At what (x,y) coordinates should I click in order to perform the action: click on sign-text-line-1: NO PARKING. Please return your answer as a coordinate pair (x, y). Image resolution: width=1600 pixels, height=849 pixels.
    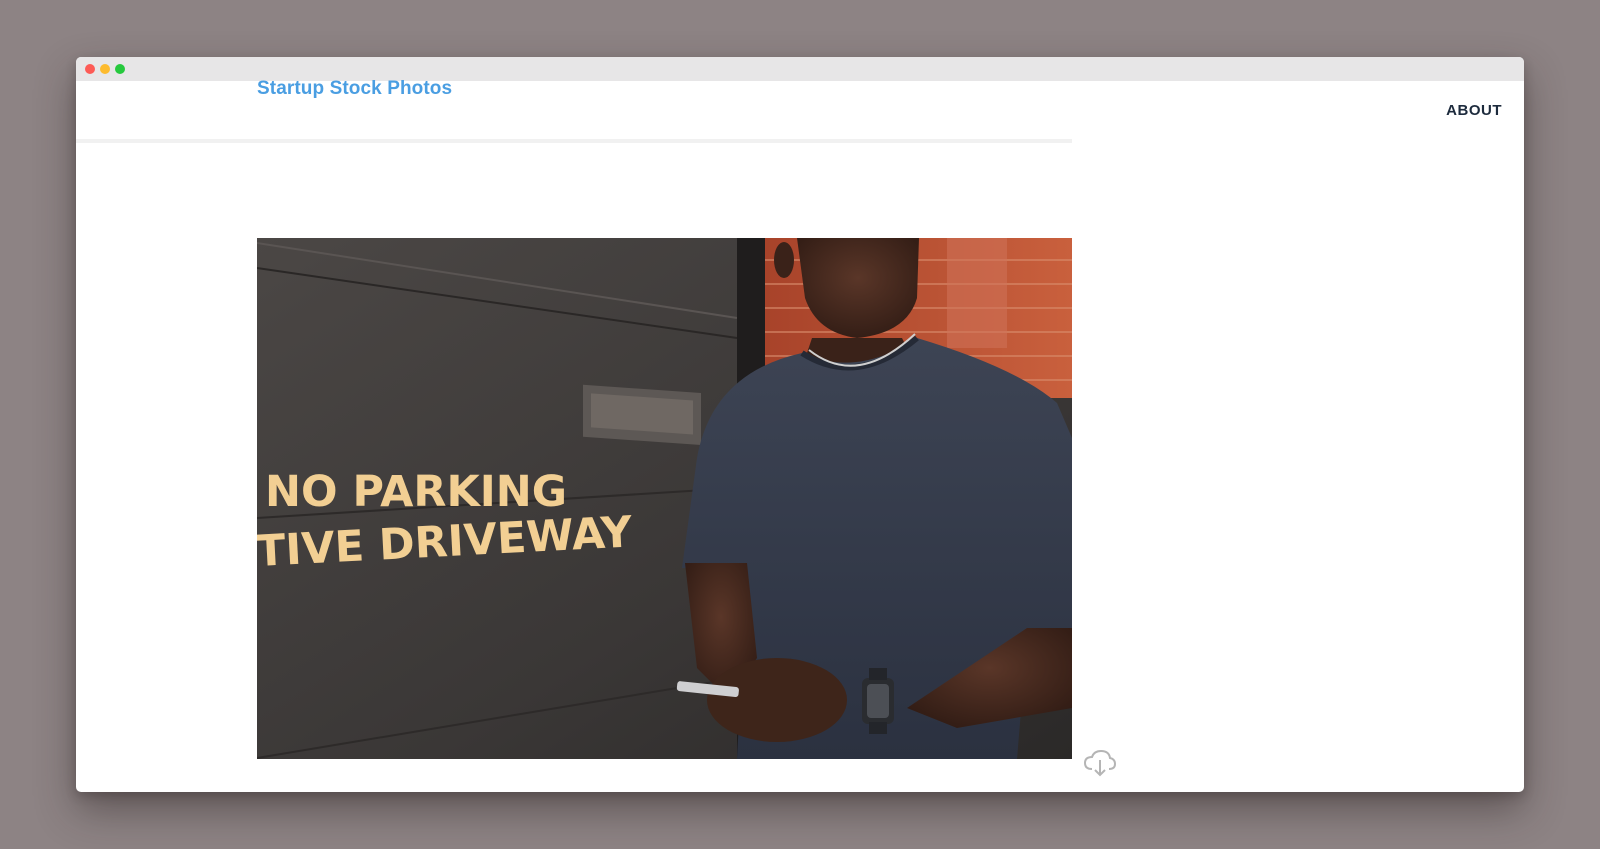
    Looking at the image, I should click on (416, 492).